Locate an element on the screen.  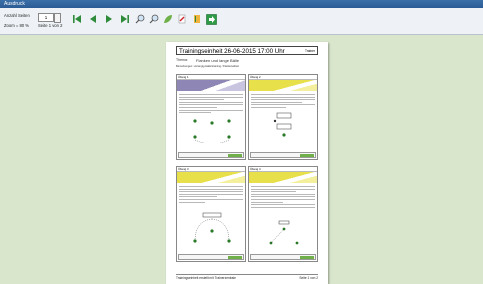
trainer-label: Trainer is located at coordinates (310, 51).